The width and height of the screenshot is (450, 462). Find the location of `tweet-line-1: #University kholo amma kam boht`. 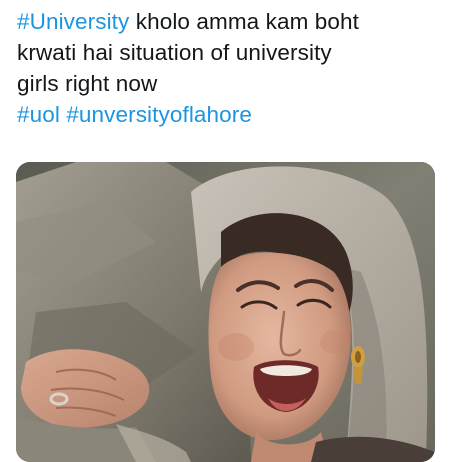

tweet-line-1: #University kholo amma kam boht is located at coordinates (227, 21).